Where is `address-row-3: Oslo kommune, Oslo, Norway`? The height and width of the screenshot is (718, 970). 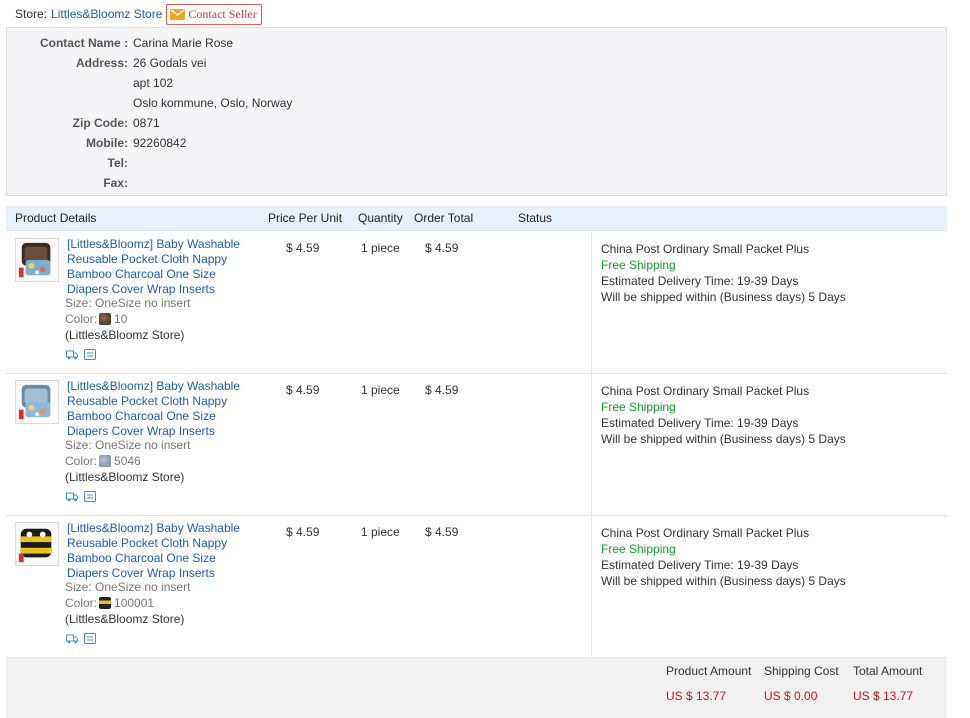
address-row-3: Oslo kommune, Oslo, Norway is located at coordinates (476, 104).